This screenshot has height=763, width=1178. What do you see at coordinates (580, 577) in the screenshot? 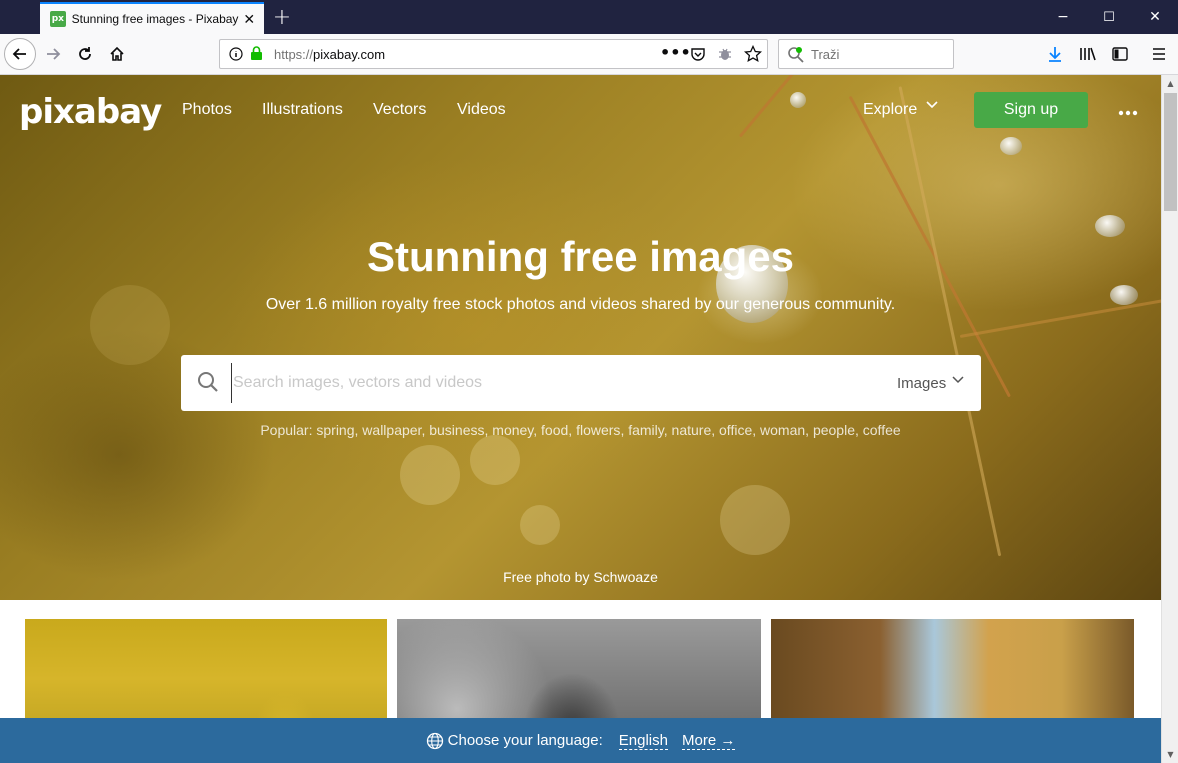
I see `photo-credit: Free photo by Schwoaze` at bounding box center [580, 577].